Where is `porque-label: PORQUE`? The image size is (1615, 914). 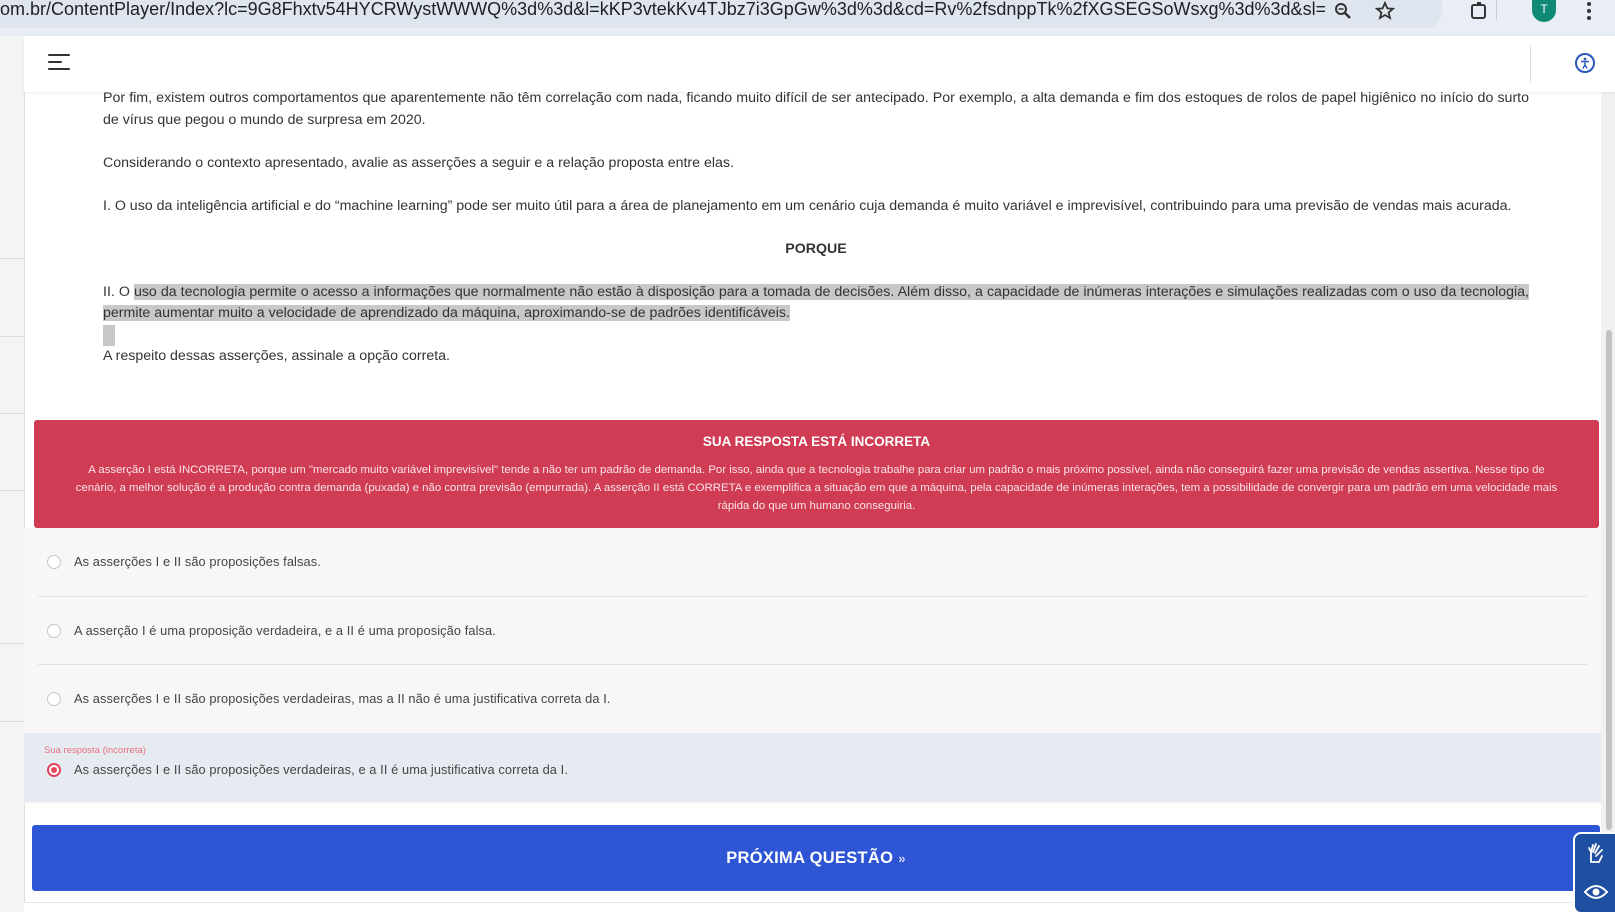
porque-label: PORQUE is located at coordinates (816, 248).